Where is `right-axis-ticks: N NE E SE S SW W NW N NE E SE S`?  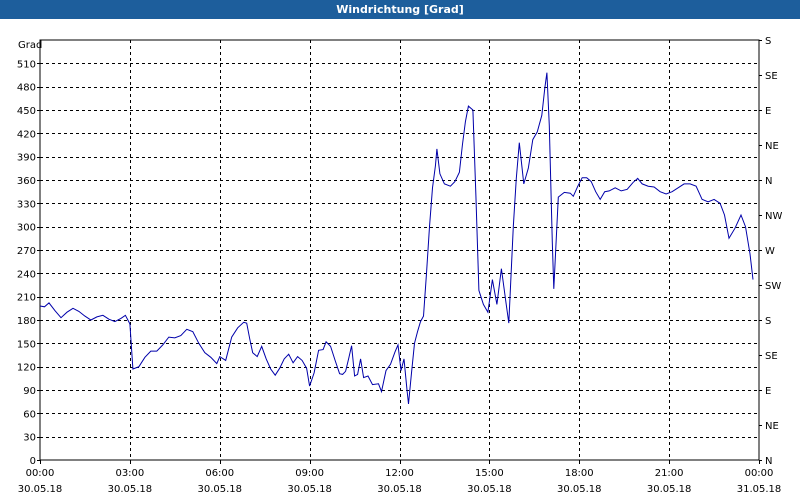
right-axis-ticks: N NE E SE S SW W NW N NE E SE S is located at coordinates (770, 251).